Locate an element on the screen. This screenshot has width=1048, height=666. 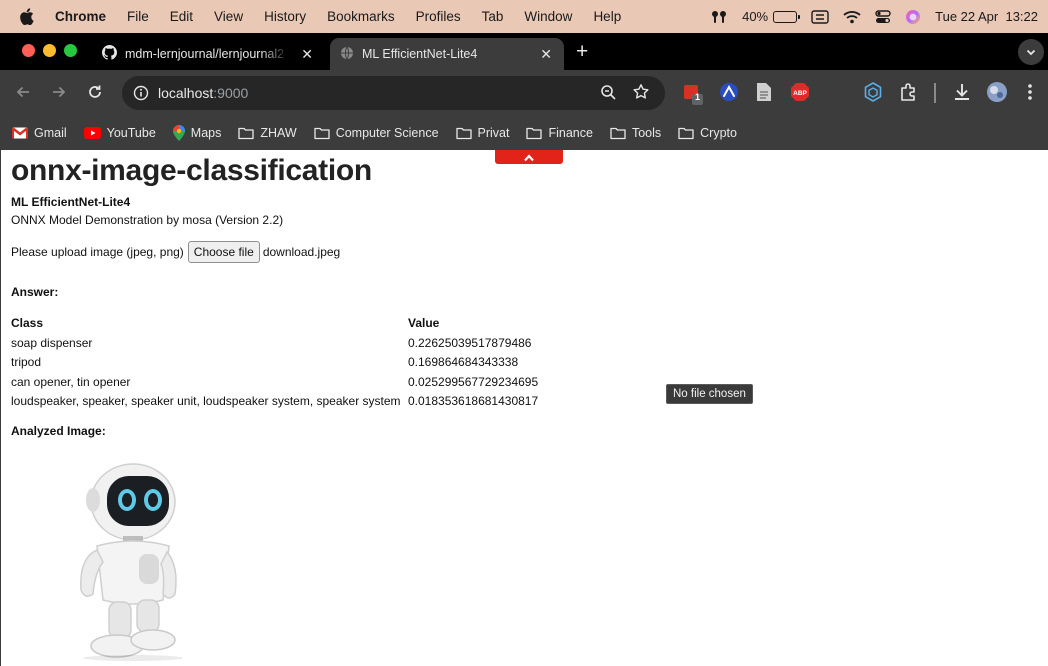
bookmark-star-icon is located at coordinates (641, 94).